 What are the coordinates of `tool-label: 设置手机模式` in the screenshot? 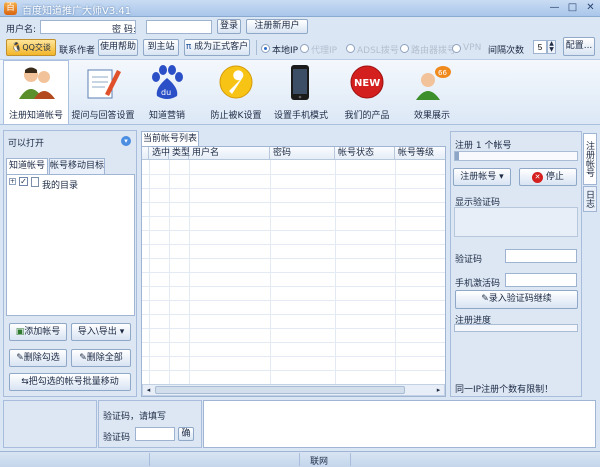 It's located at (300, 116).